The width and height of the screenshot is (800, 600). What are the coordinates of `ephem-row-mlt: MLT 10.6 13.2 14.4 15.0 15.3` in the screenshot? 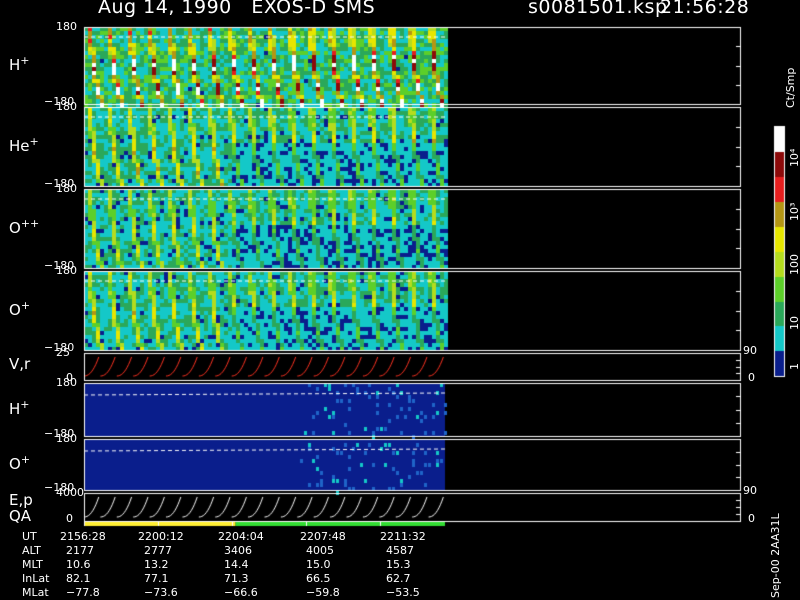 It's located at (235, 565).